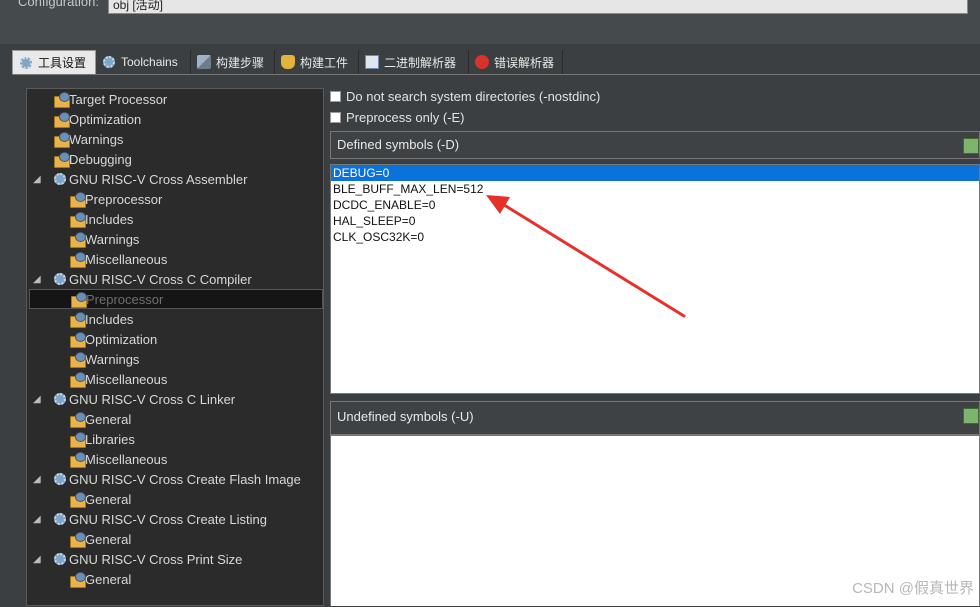 The height and width of the screenshot is (607, 980). I want to click on tab-label: 工具设置, so click(62, 63).